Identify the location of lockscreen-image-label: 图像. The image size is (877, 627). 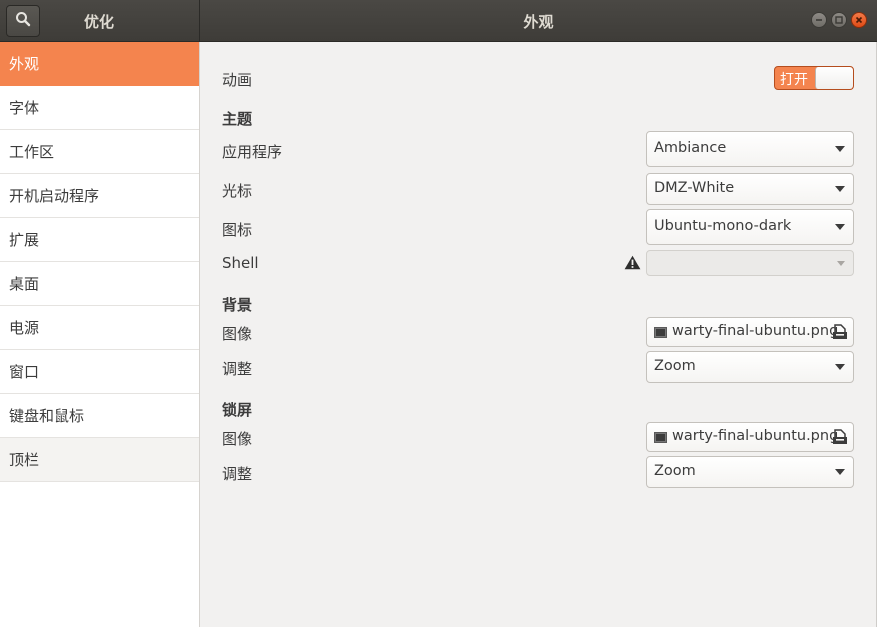
(237, 439).